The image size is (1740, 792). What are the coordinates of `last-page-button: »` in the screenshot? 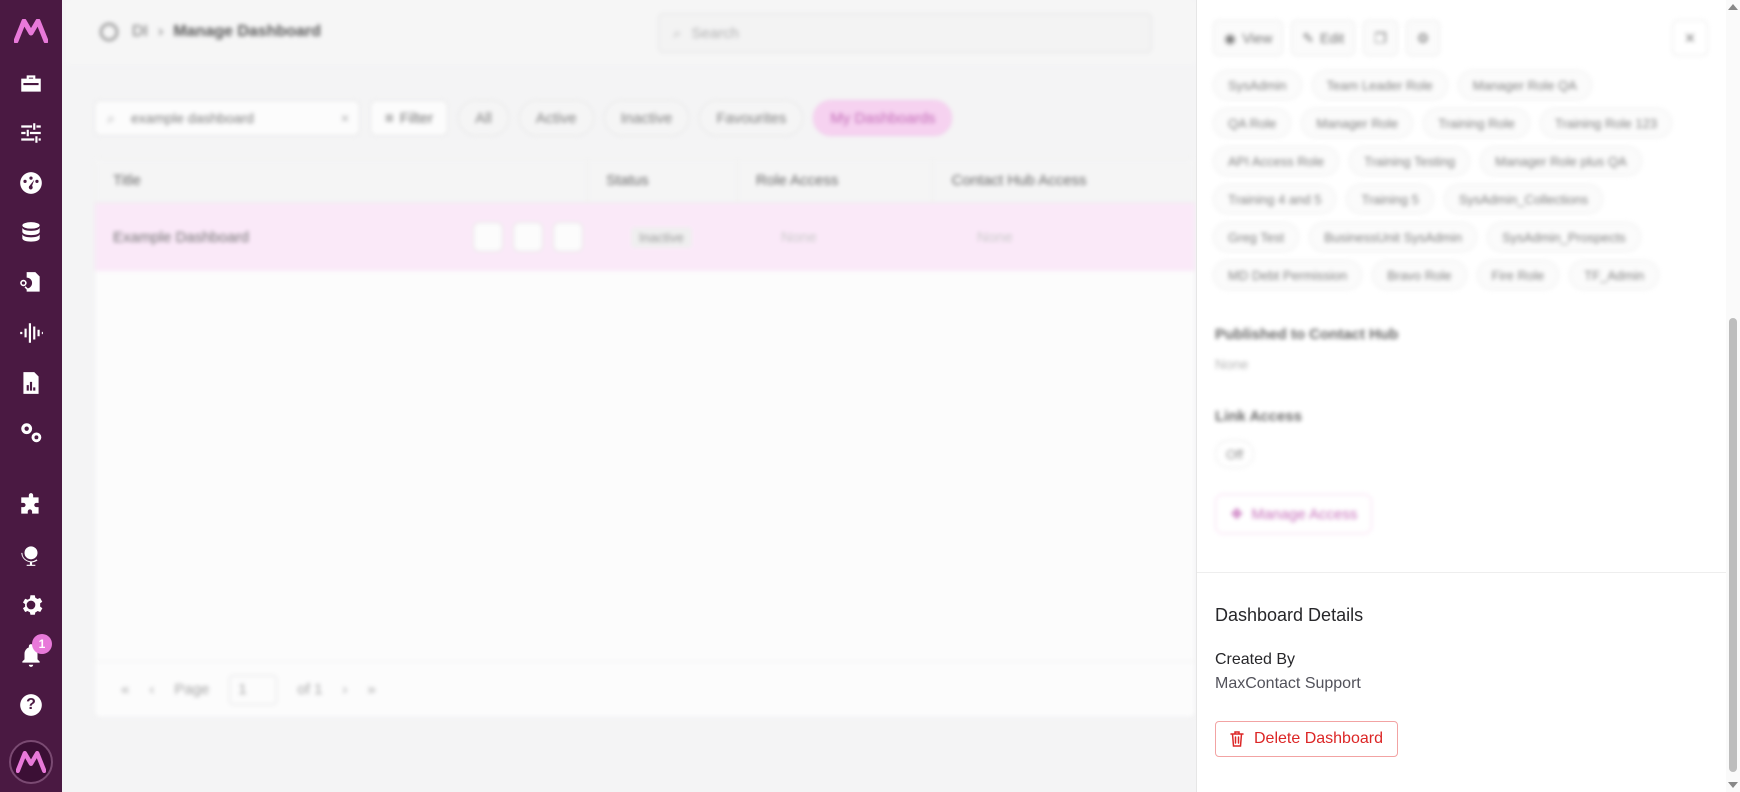 It's located at (371, 689).